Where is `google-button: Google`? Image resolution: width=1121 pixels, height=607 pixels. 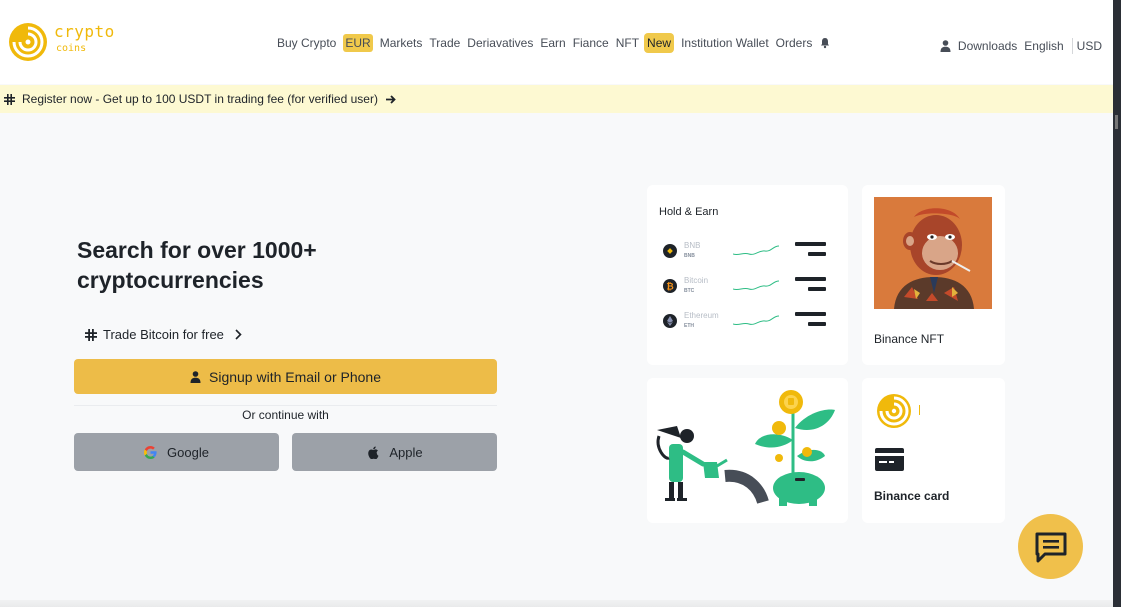
google-button: Google is located at coordinates (176, 452).